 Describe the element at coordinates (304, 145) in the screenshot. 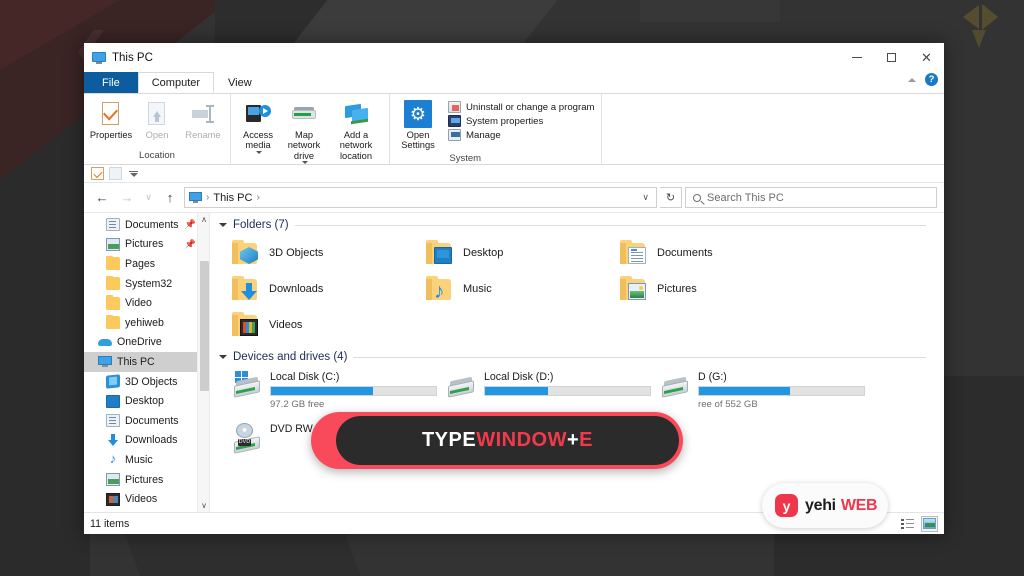

I see `map-network-drive-label: Map network drive` at that location.